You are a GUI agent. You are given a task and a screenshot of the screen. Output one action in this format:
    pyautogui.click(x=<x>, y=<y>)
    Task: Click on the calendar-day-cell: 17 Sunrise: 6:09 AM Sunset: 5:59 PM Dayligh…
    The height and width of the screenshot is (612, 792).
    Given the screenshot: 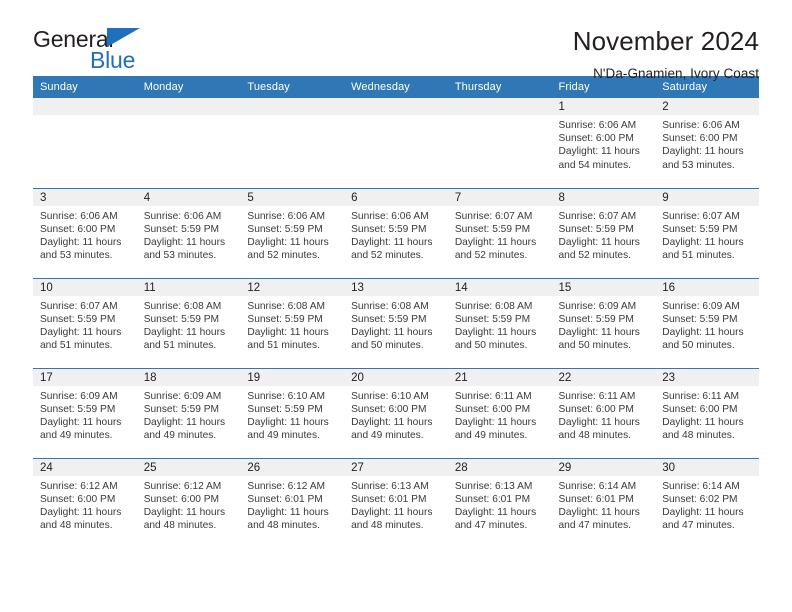 What is the action you would take?
    pyautogui.click(x=85, y=412)
    